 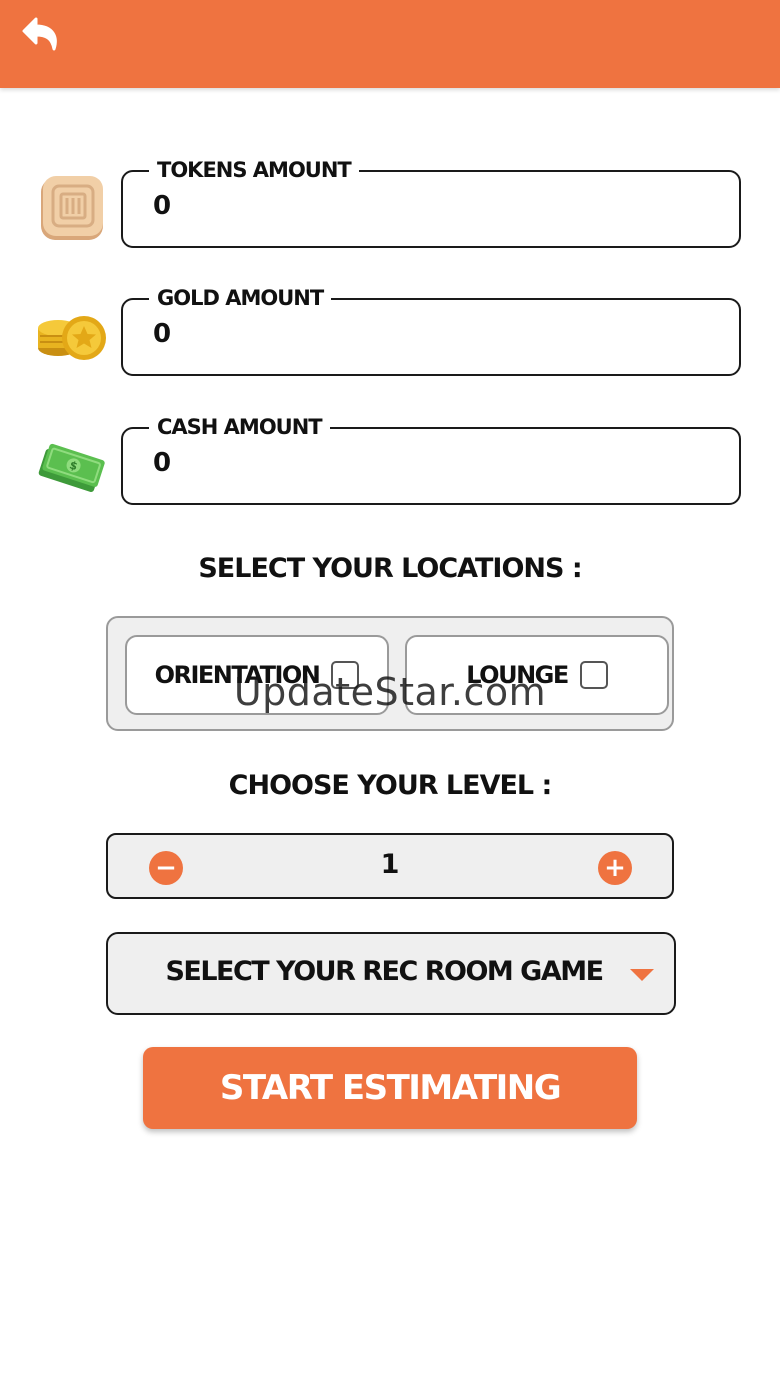 I want to click on back-arrow-icon, so click(x=39, y=34).